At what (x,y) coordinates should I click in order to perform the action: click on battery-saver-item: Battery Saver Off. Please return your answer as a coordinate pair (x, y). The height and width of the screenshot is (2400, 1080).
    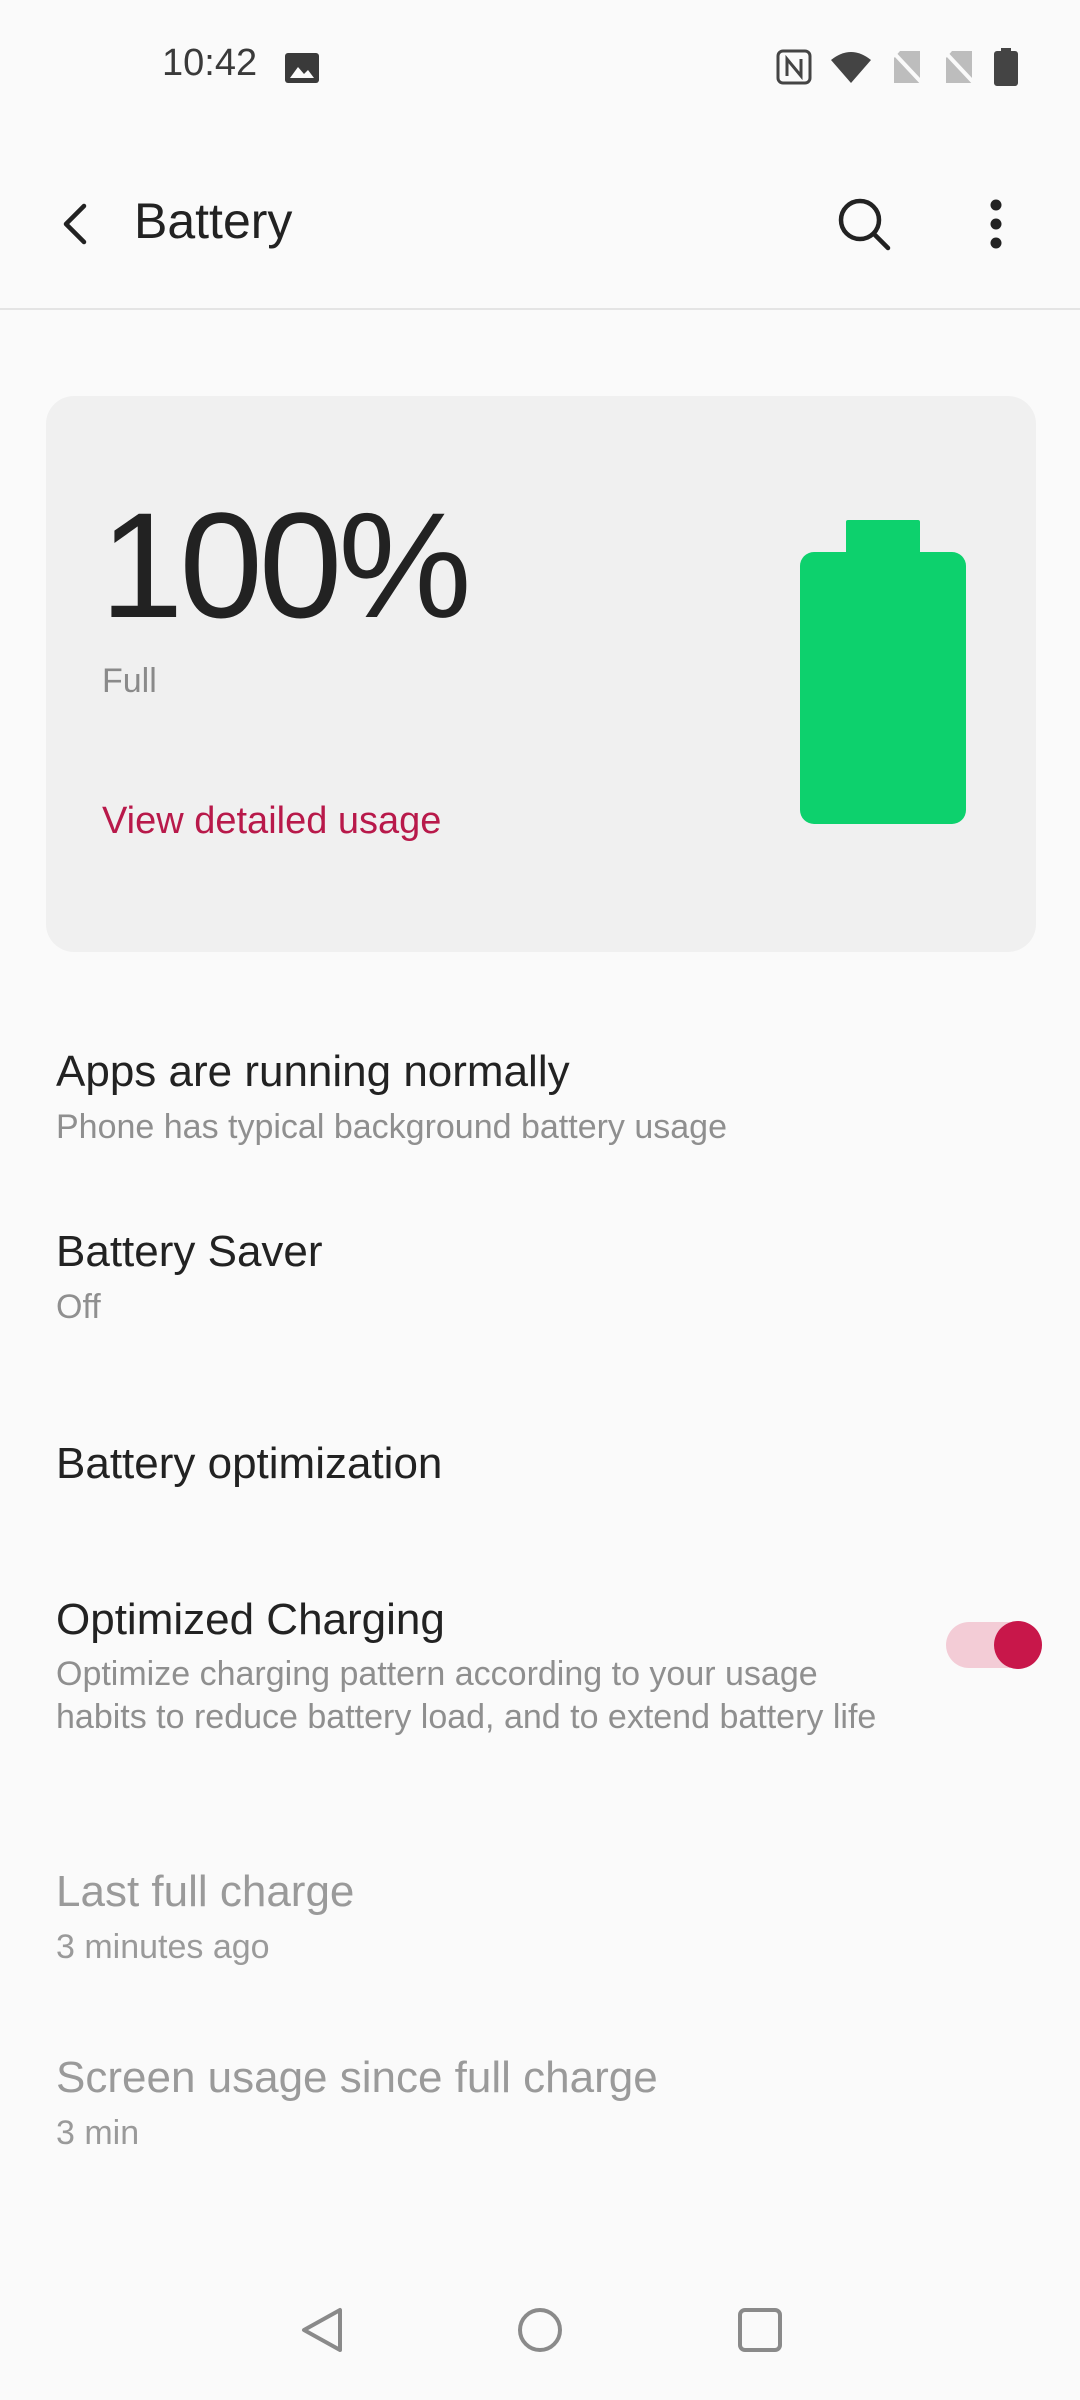
    Looking at the image, I should click on (536, 1277).